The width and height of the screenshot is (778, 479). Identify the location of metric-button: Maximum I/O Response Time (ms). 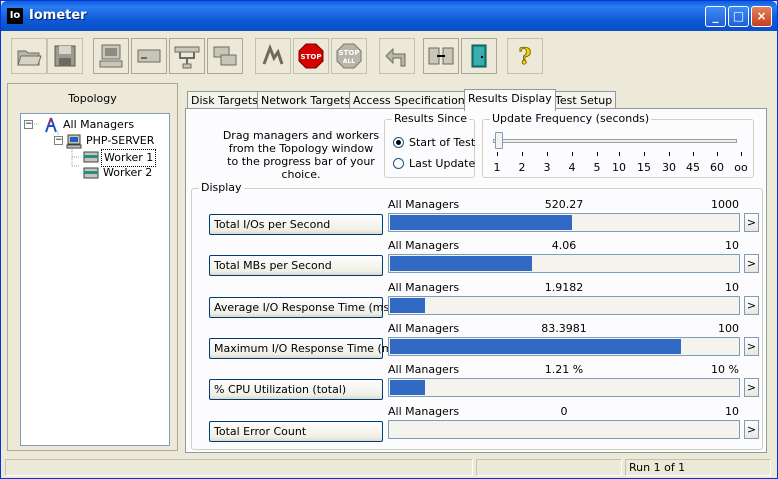
(306, 348).